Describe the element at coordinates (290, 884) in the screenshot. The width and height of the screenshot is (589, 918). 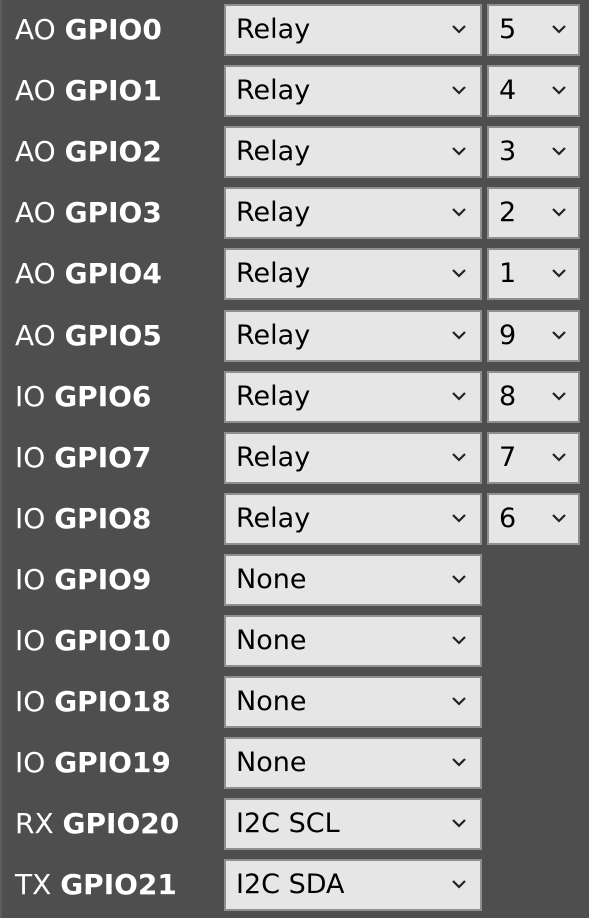
I see `pin-role-value: I2C SDA` at that location.